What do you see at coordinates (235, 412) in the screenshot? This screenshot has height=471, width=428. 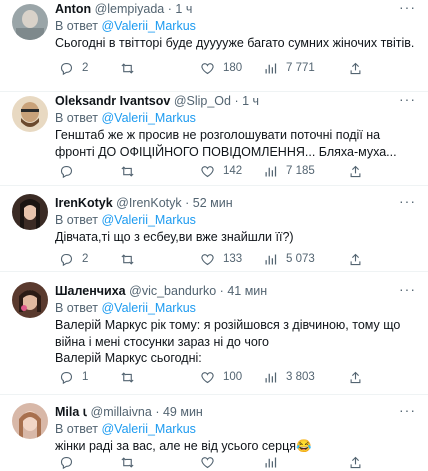 I see `tweet-header: Mila ꙇ @millaivna · 49 мин ···` at bounding box center [235, 412].